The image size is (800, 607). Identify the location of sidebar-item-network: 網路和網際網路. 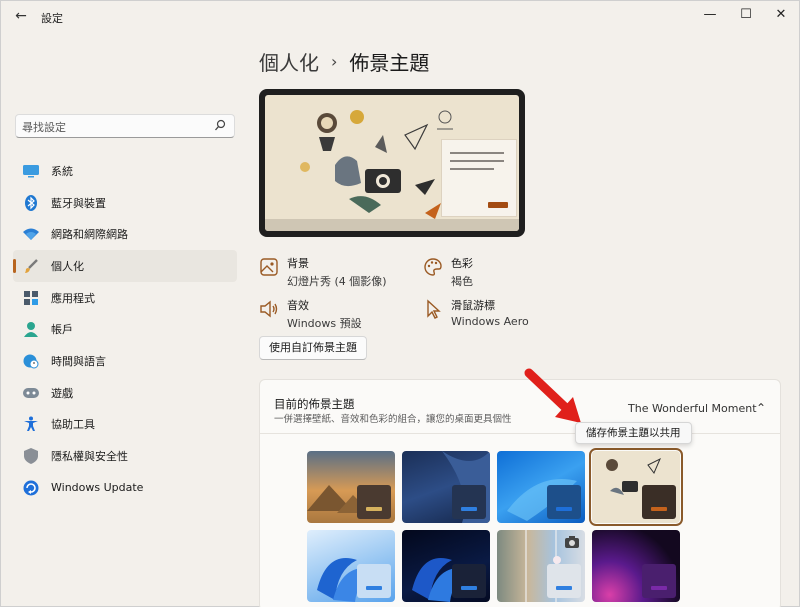
(125, 234).